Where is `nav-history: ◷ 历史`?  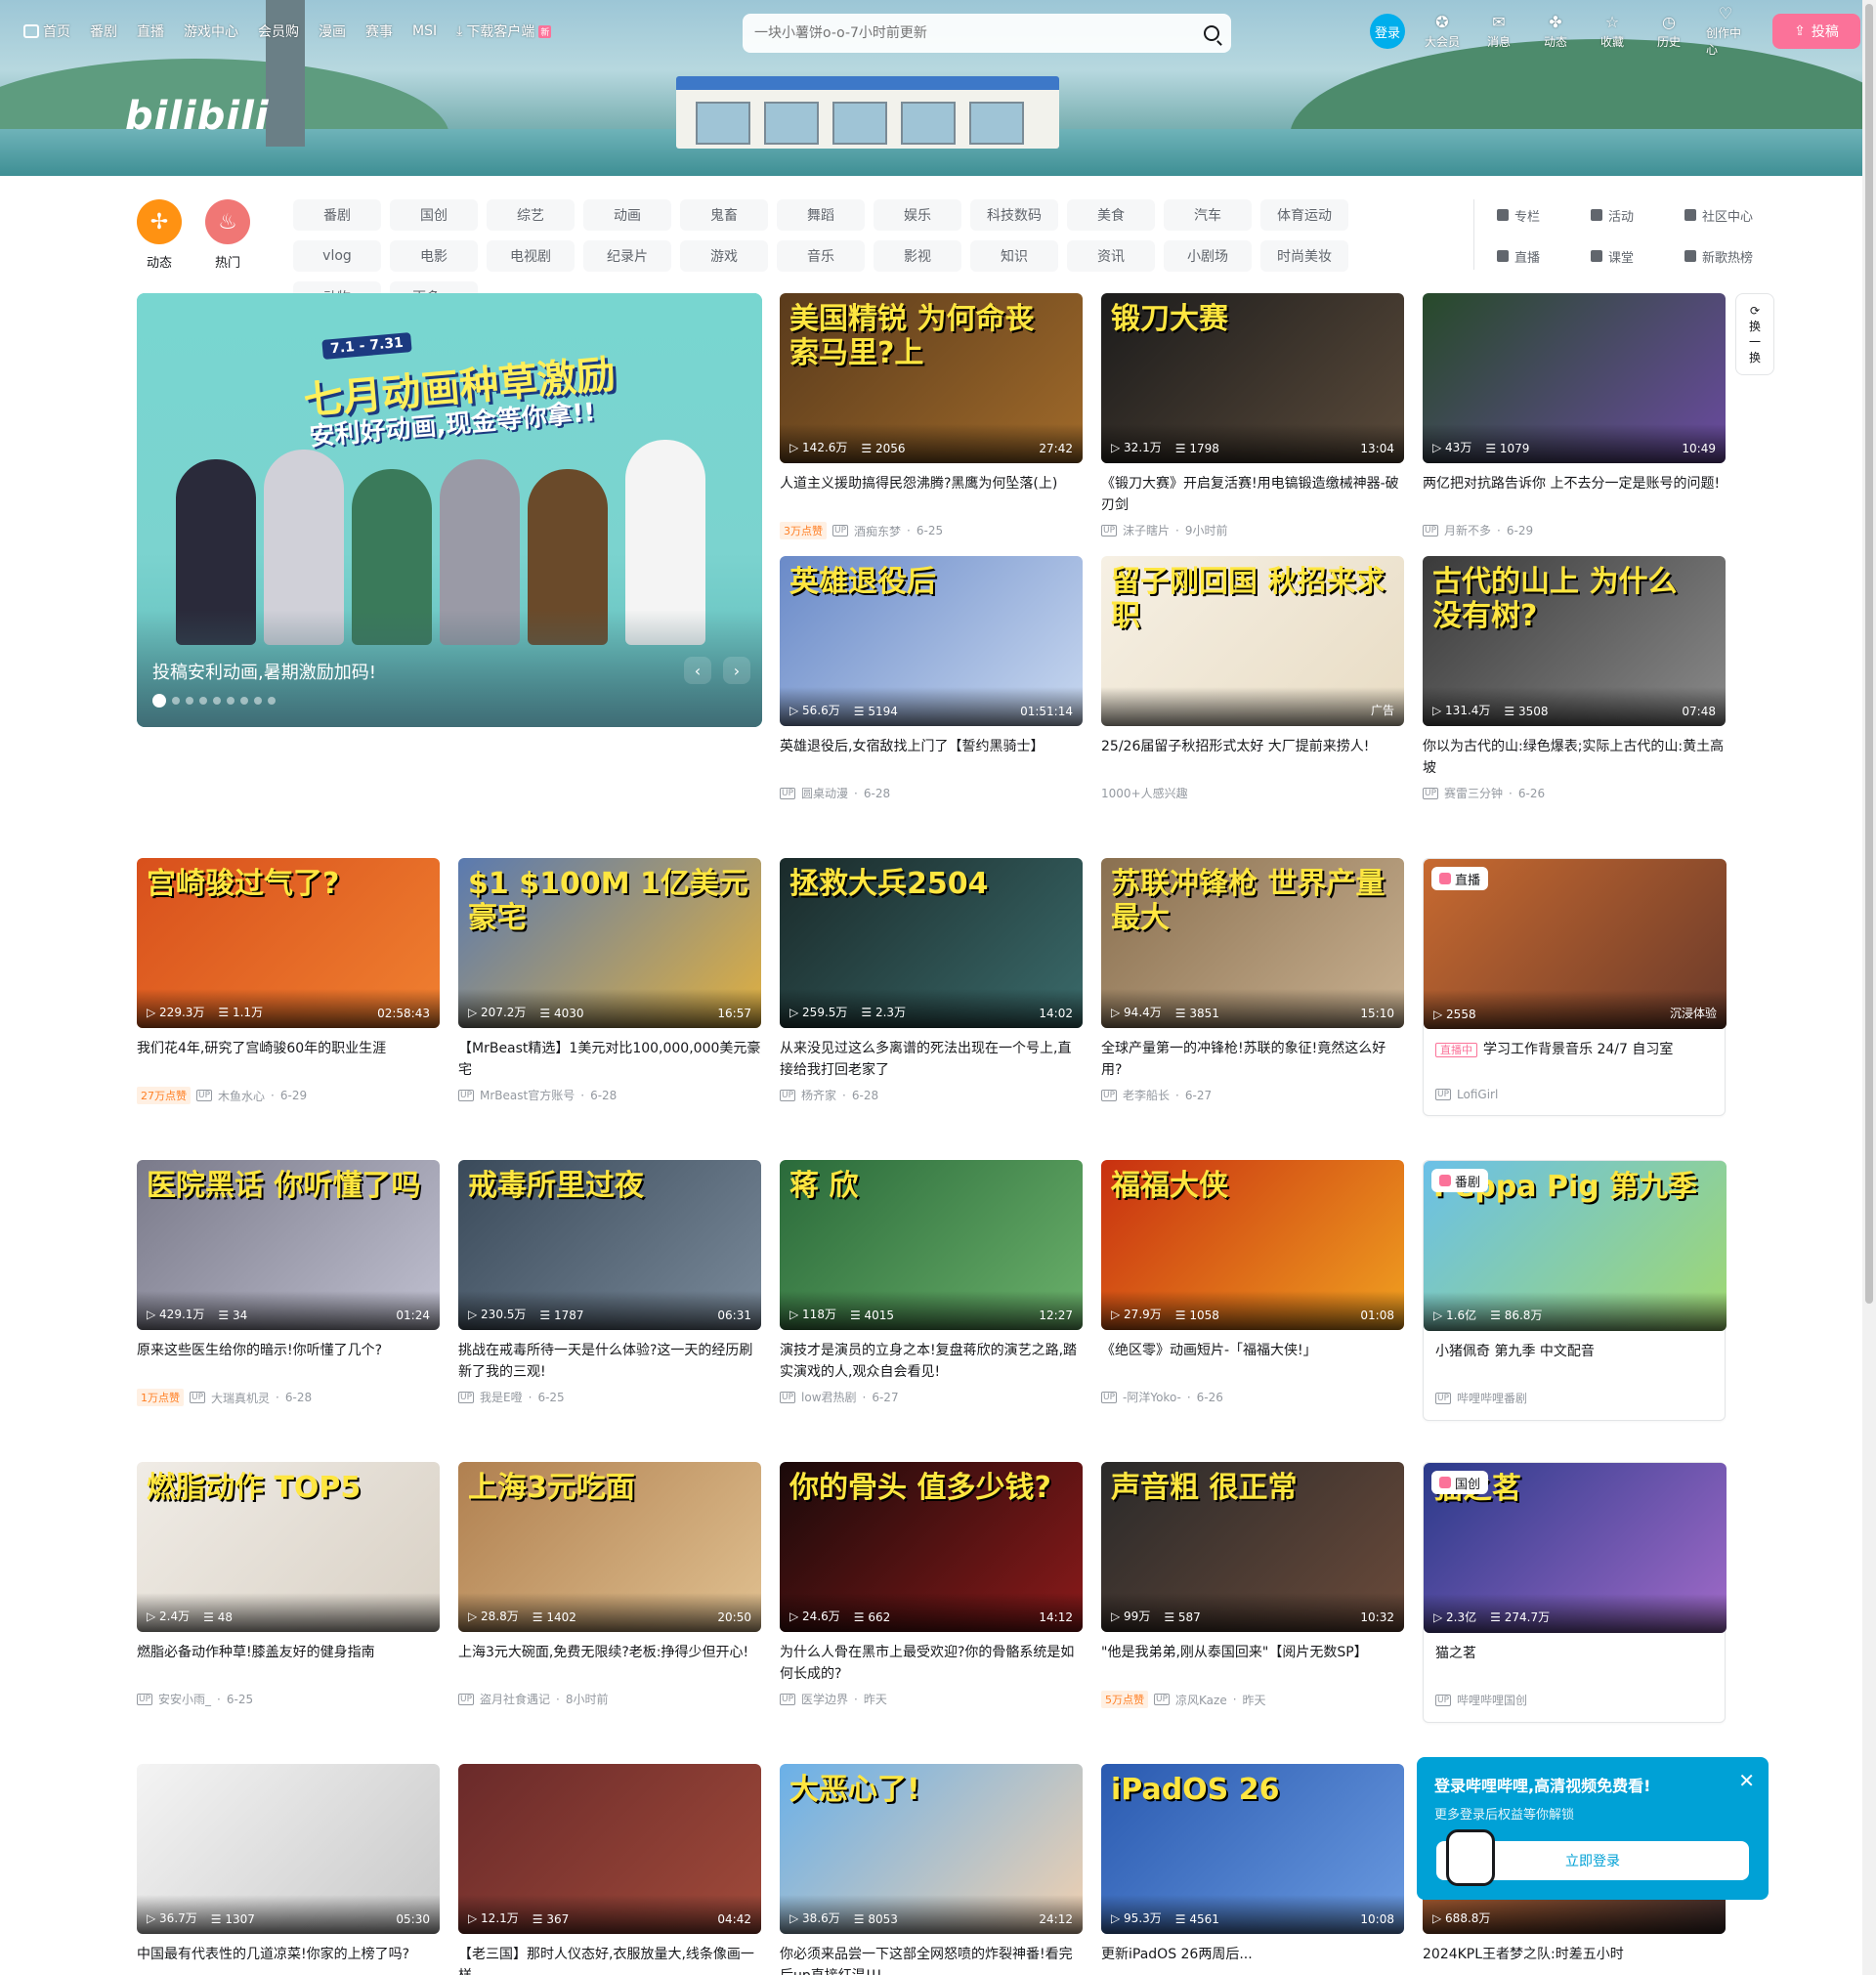 nav-history: ◷ 历史 is located at coordinates (1668, 31).